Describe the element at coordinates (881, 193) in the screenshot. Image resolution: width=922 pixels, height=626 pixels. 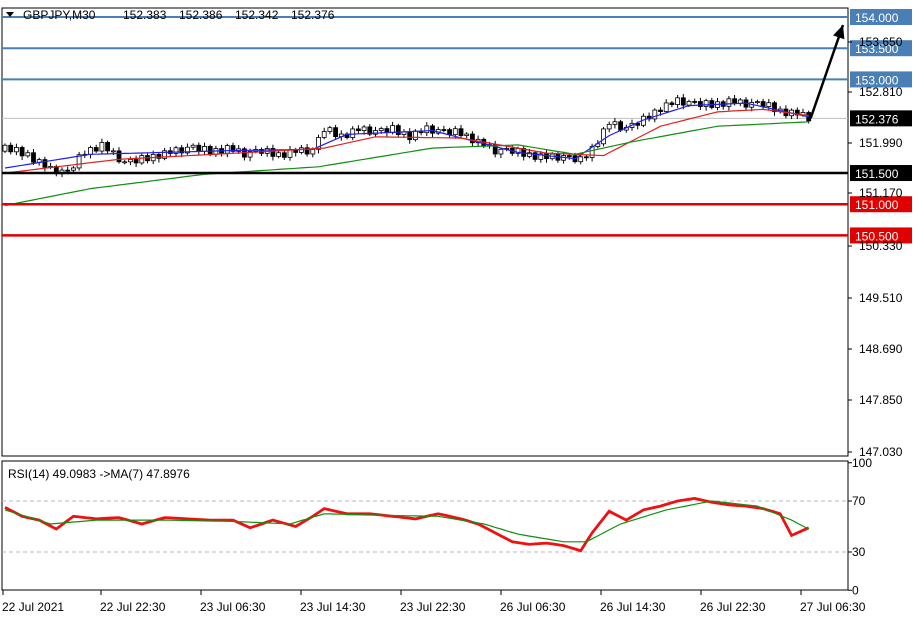
I see `price-tick-label: 151.170` at that location.